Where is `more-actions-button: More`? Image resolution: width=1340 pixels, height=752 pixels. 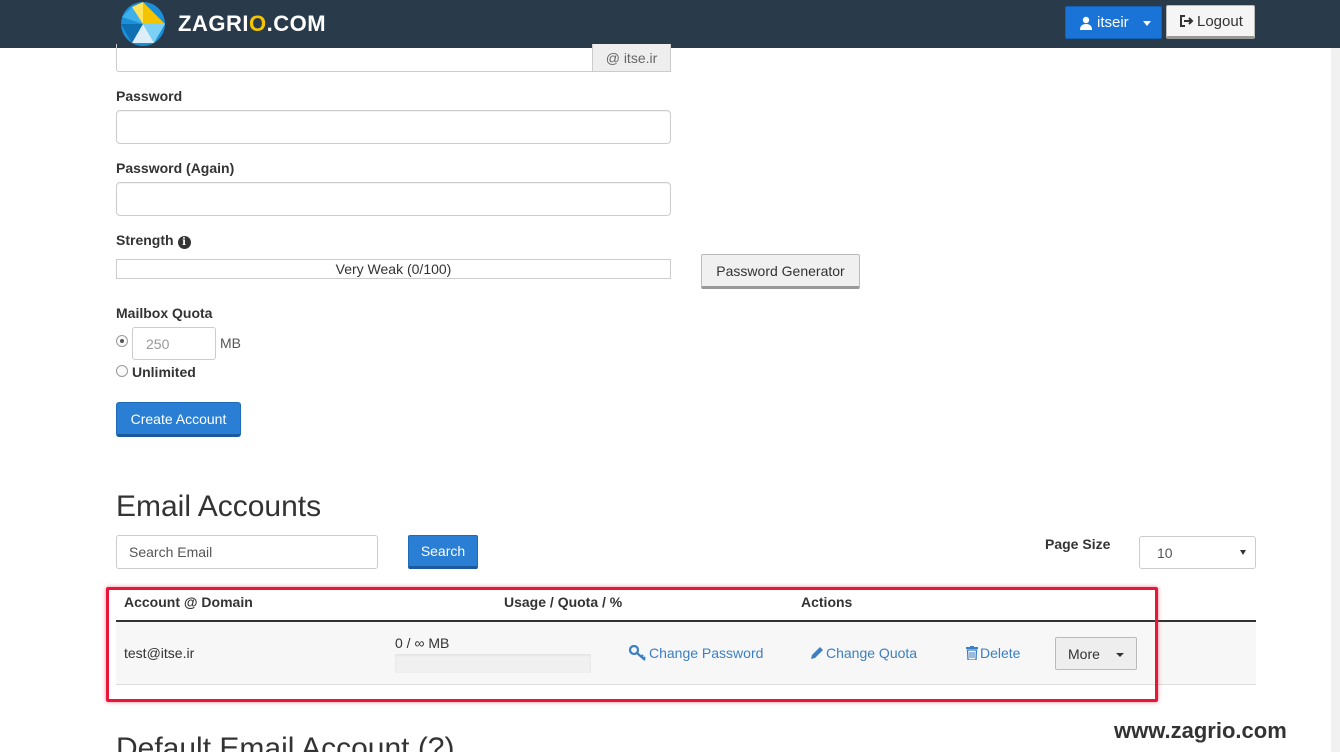
more-actions-button: More is located at coordinates (1096, 653).